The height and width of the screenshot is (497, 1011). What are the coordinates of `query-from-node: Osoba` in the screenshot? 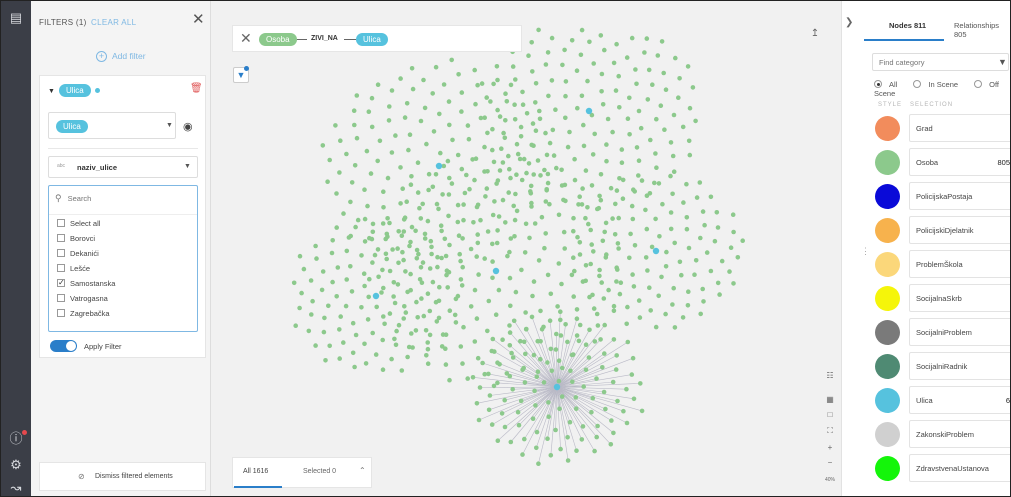 It's located at (278, 39).